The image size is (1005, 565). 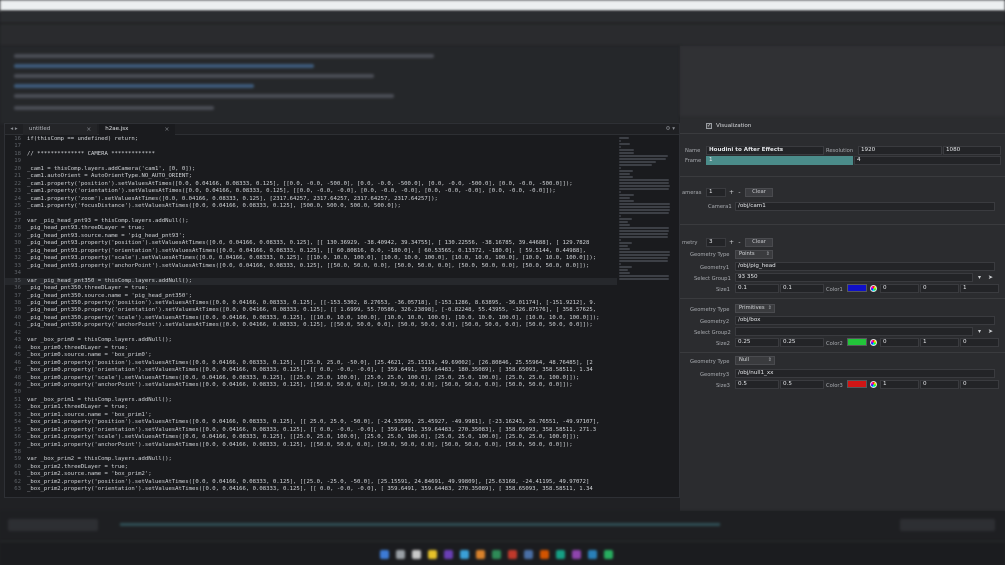 What do you see at coordinates (311, 288) in the screenshot?
I see `code-line: 36 _pig_head_pnt350.threeDLayer = true;` at bounding box center [311, 288].